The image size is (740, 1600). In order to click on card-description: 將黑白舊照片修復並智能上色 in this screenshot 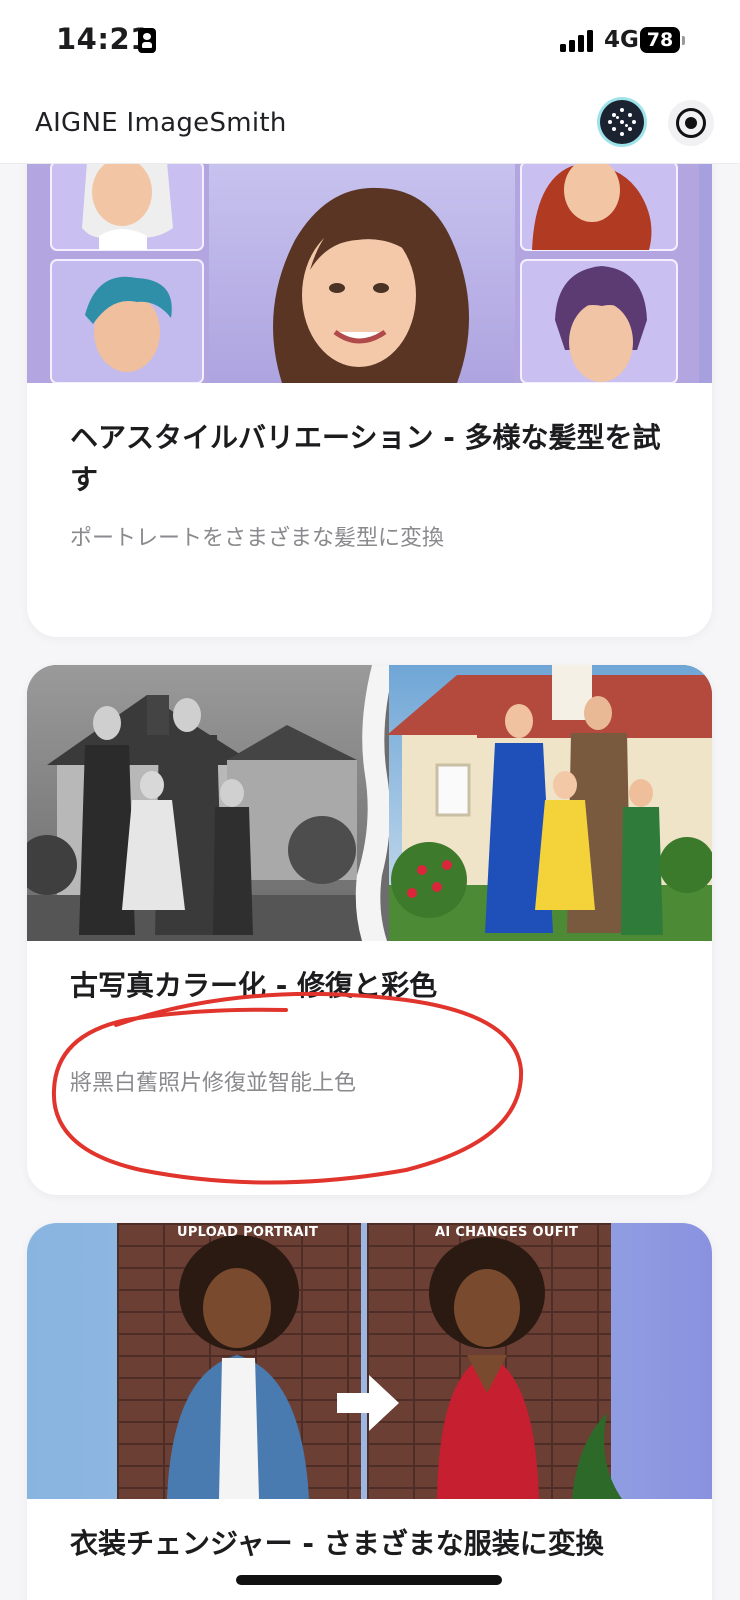, I will do `click(213, 1083)`.